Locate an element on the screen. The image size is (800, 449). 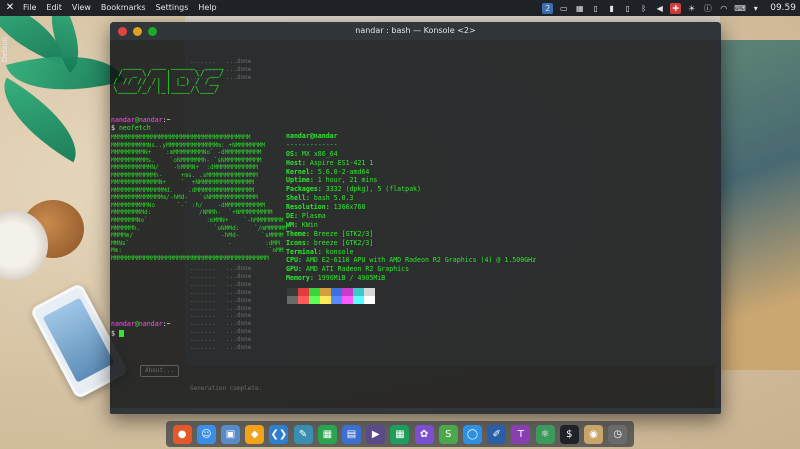
menu-view: View is located at coordinates (81, 8).